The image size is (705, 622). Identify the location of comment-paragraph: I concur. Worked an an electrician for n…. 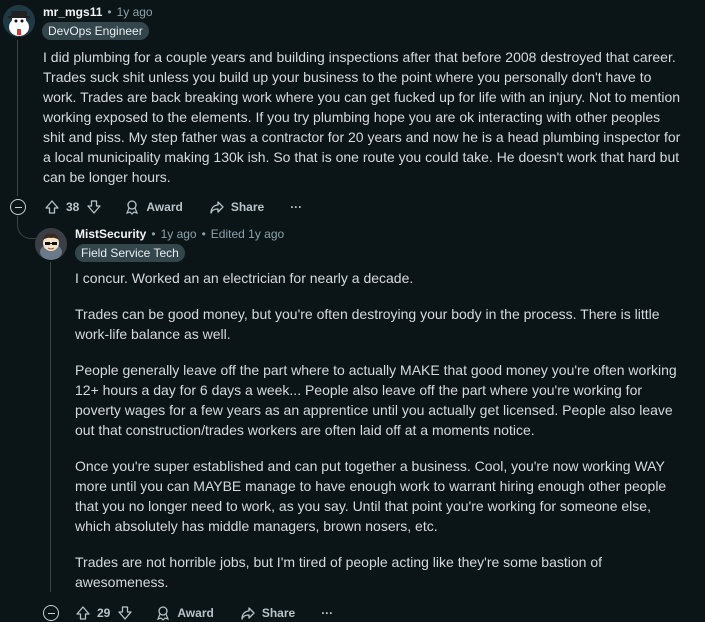
(244, 278).